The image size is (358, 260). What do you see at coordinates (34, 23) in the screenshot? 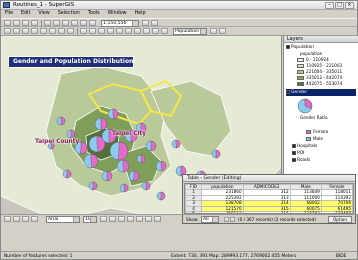
I see `print-icon` at bounding box center [34, 23].